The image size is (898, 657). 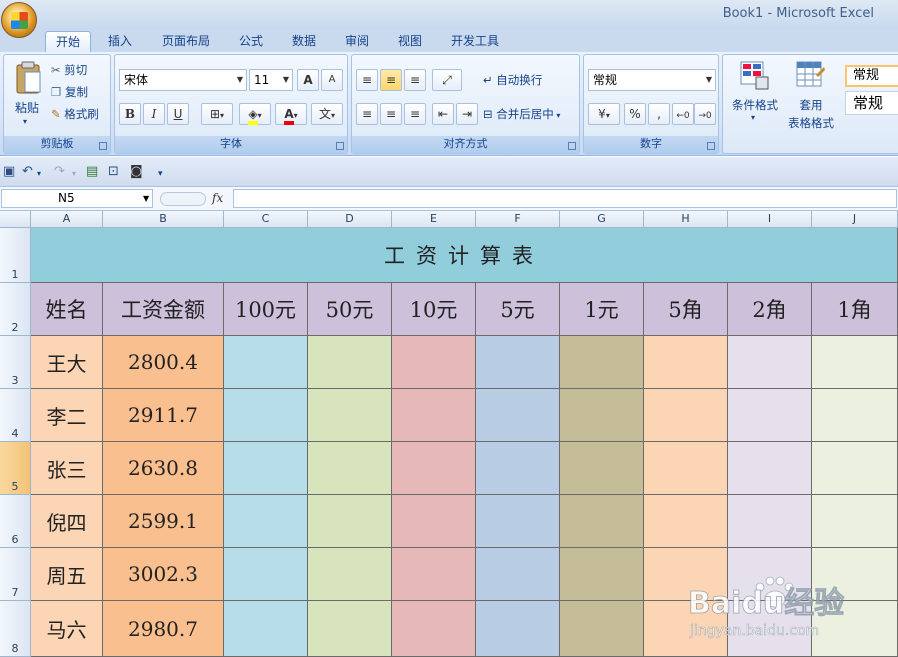 I want to click on header-cell-c: 100元, so click(x=266, y=309).